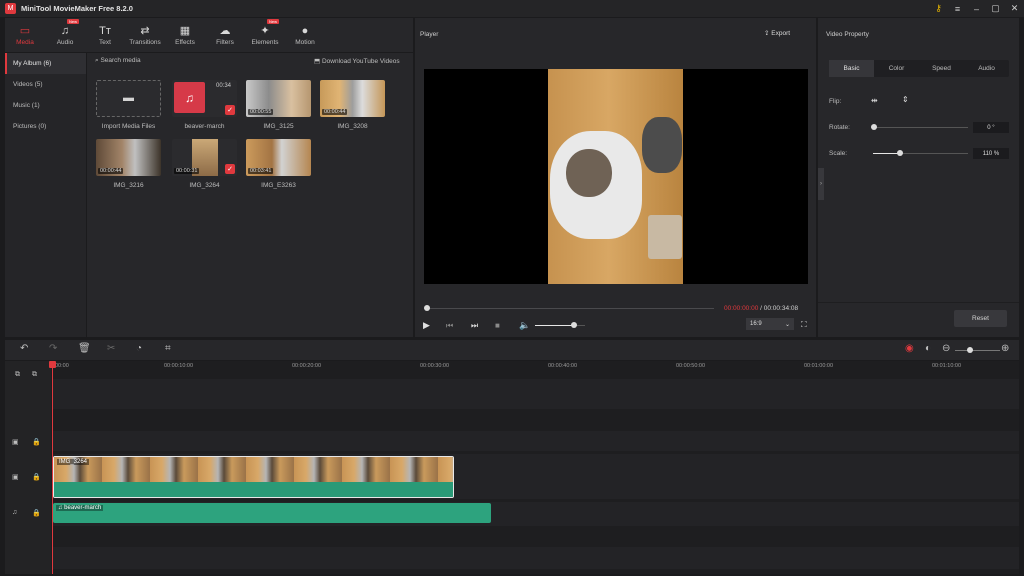  Describe the element at coordinates (970, 350) in the screenshot. I see `zoom-knob` at that location.